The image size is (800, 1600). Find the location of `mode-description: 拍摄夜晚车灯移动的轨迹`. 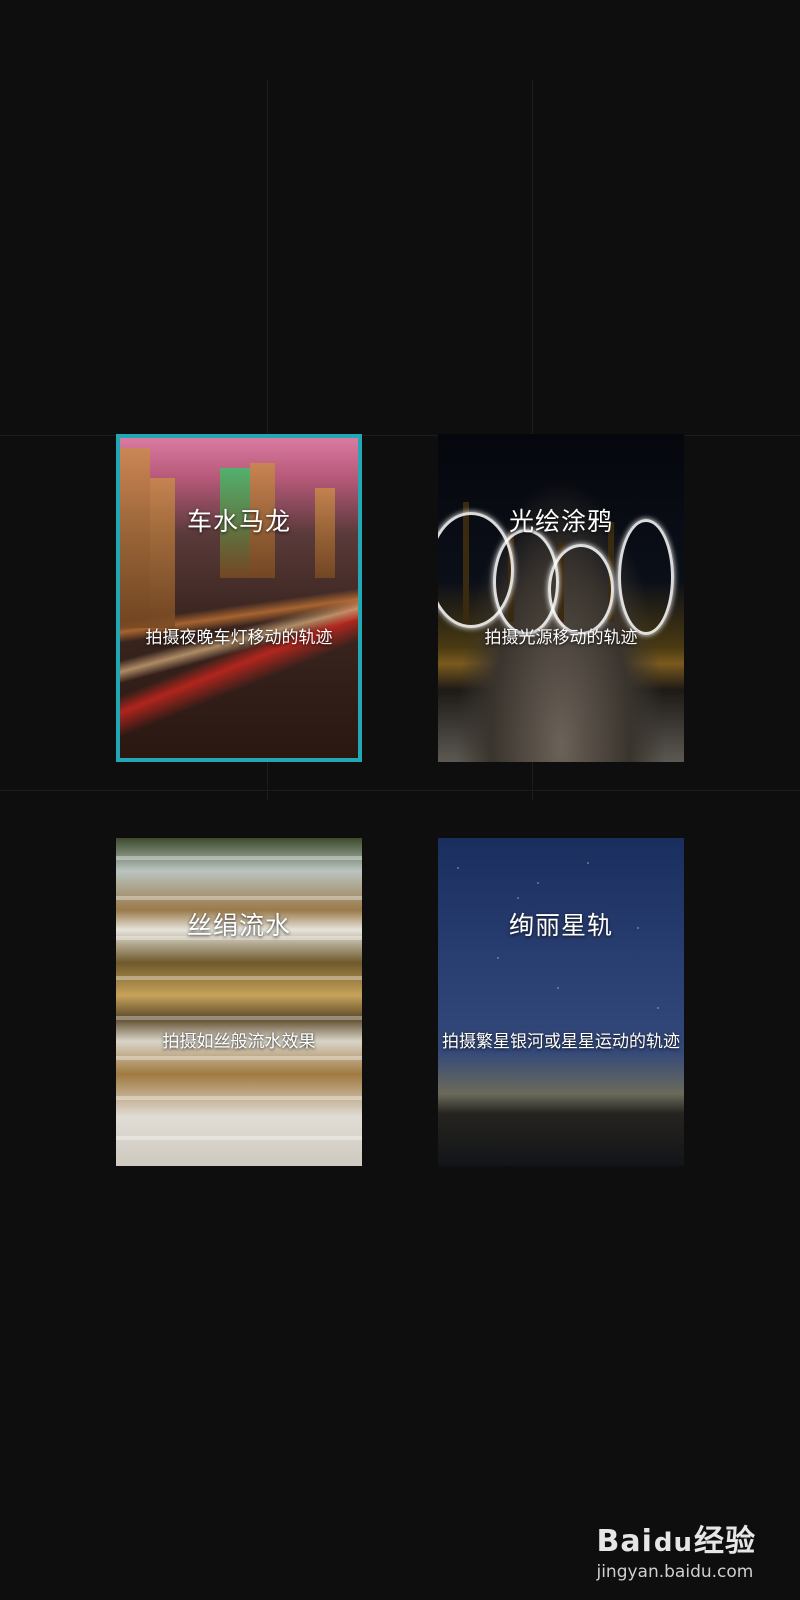

mode-description: 拍摄夜晚车灯移动的轨迹 is located at coordinates (239, 638).